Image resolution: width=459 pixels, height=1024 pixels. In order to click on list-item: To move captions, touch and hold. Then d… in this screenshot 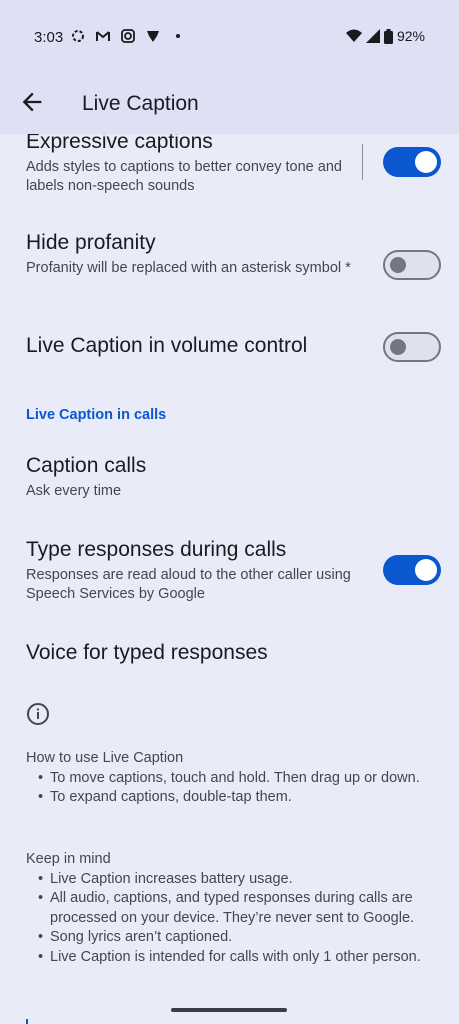, I will do `click(242, 779)`.